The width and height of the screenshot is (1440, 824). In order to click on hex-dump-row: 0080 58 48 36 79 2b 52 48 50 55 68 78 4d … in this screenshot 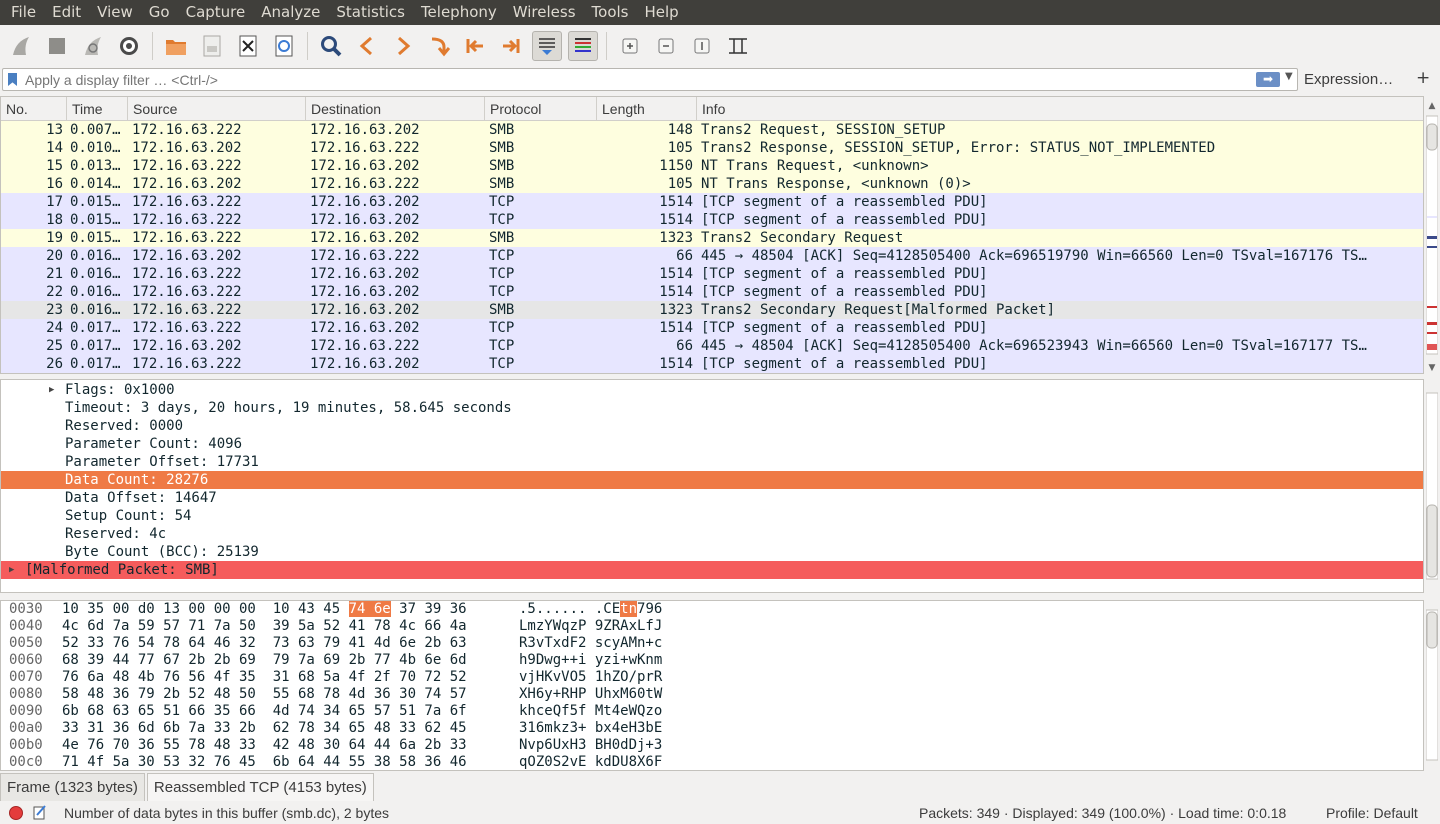, I will do `click(712, 694)`.